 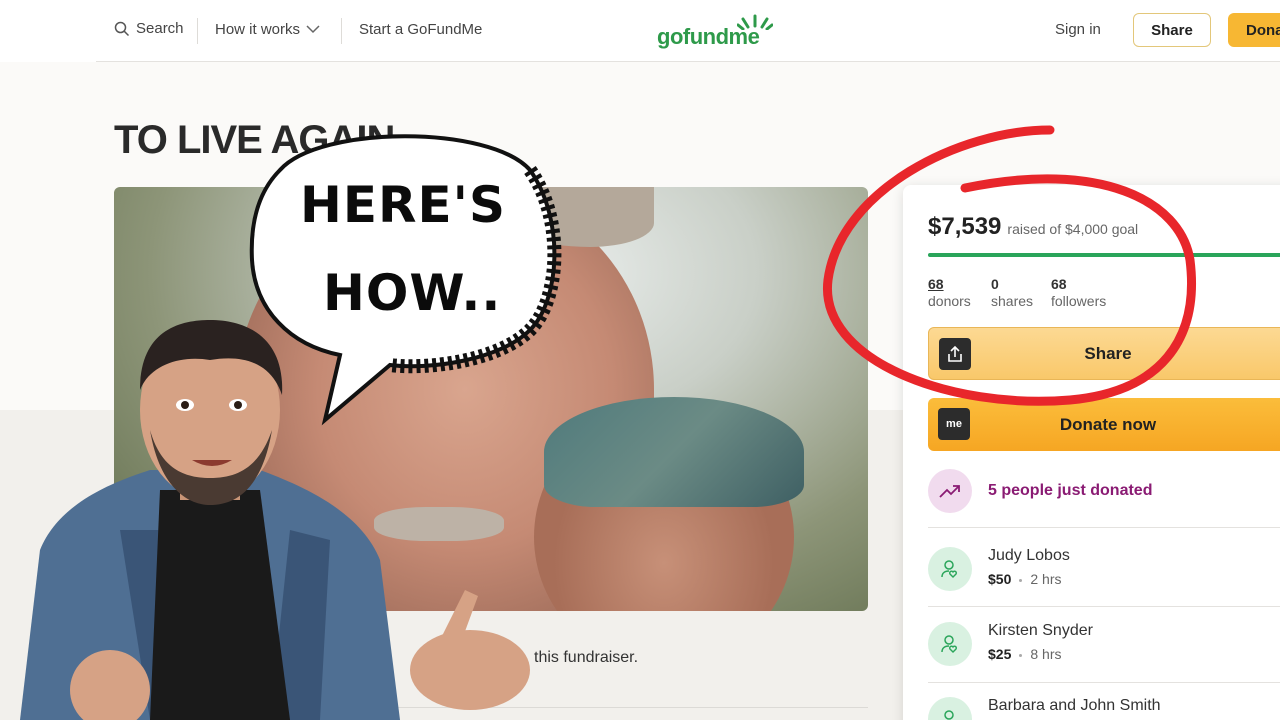 I want to click on search-icon, so click(x=122, y=28).